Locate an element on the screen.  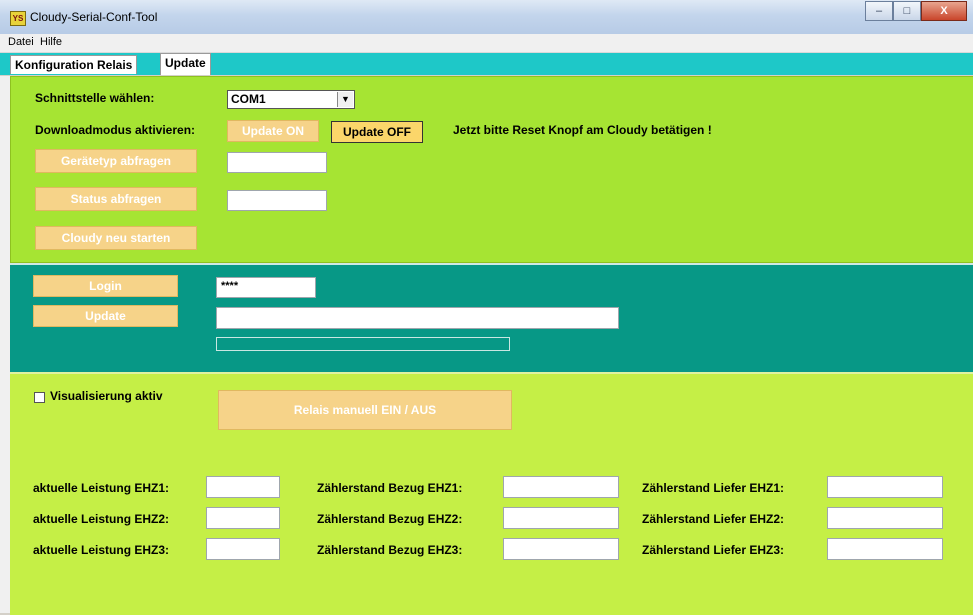
power-field-ehz3 is located at coordinates (243, 549).